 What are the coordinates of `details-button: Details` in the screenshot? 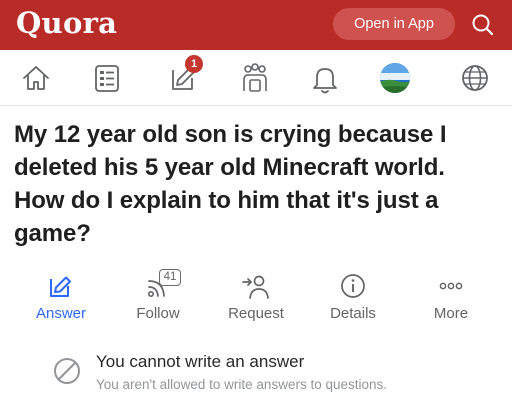 It's located at (353, 298).